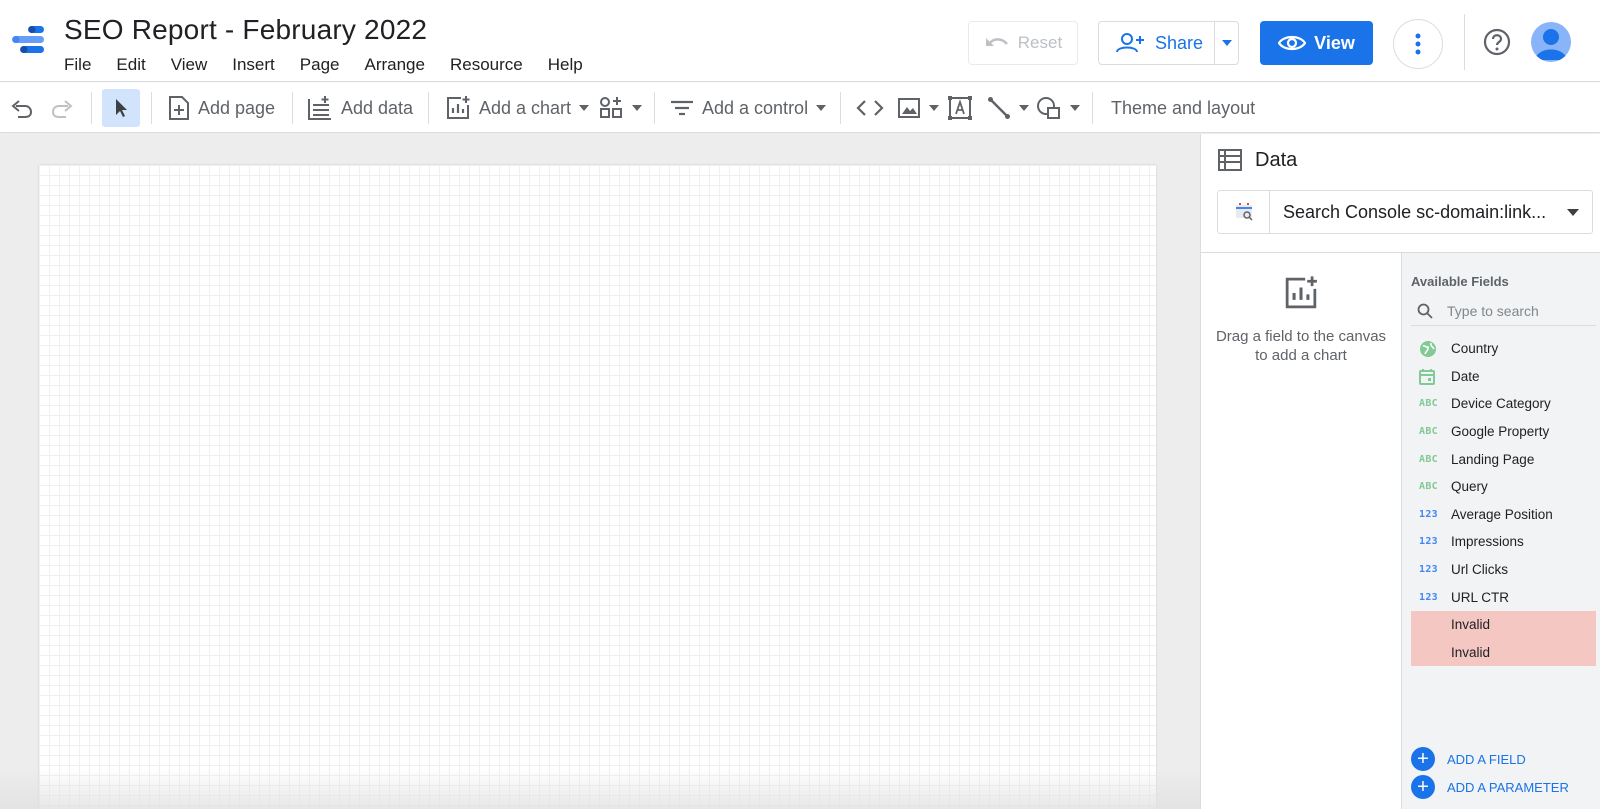 This screenshot has width=1600, height=809. Describe the element at coordinates (1486, 759) in the screenshot. I see `add-field-label: ADD A FIELD` at that location.